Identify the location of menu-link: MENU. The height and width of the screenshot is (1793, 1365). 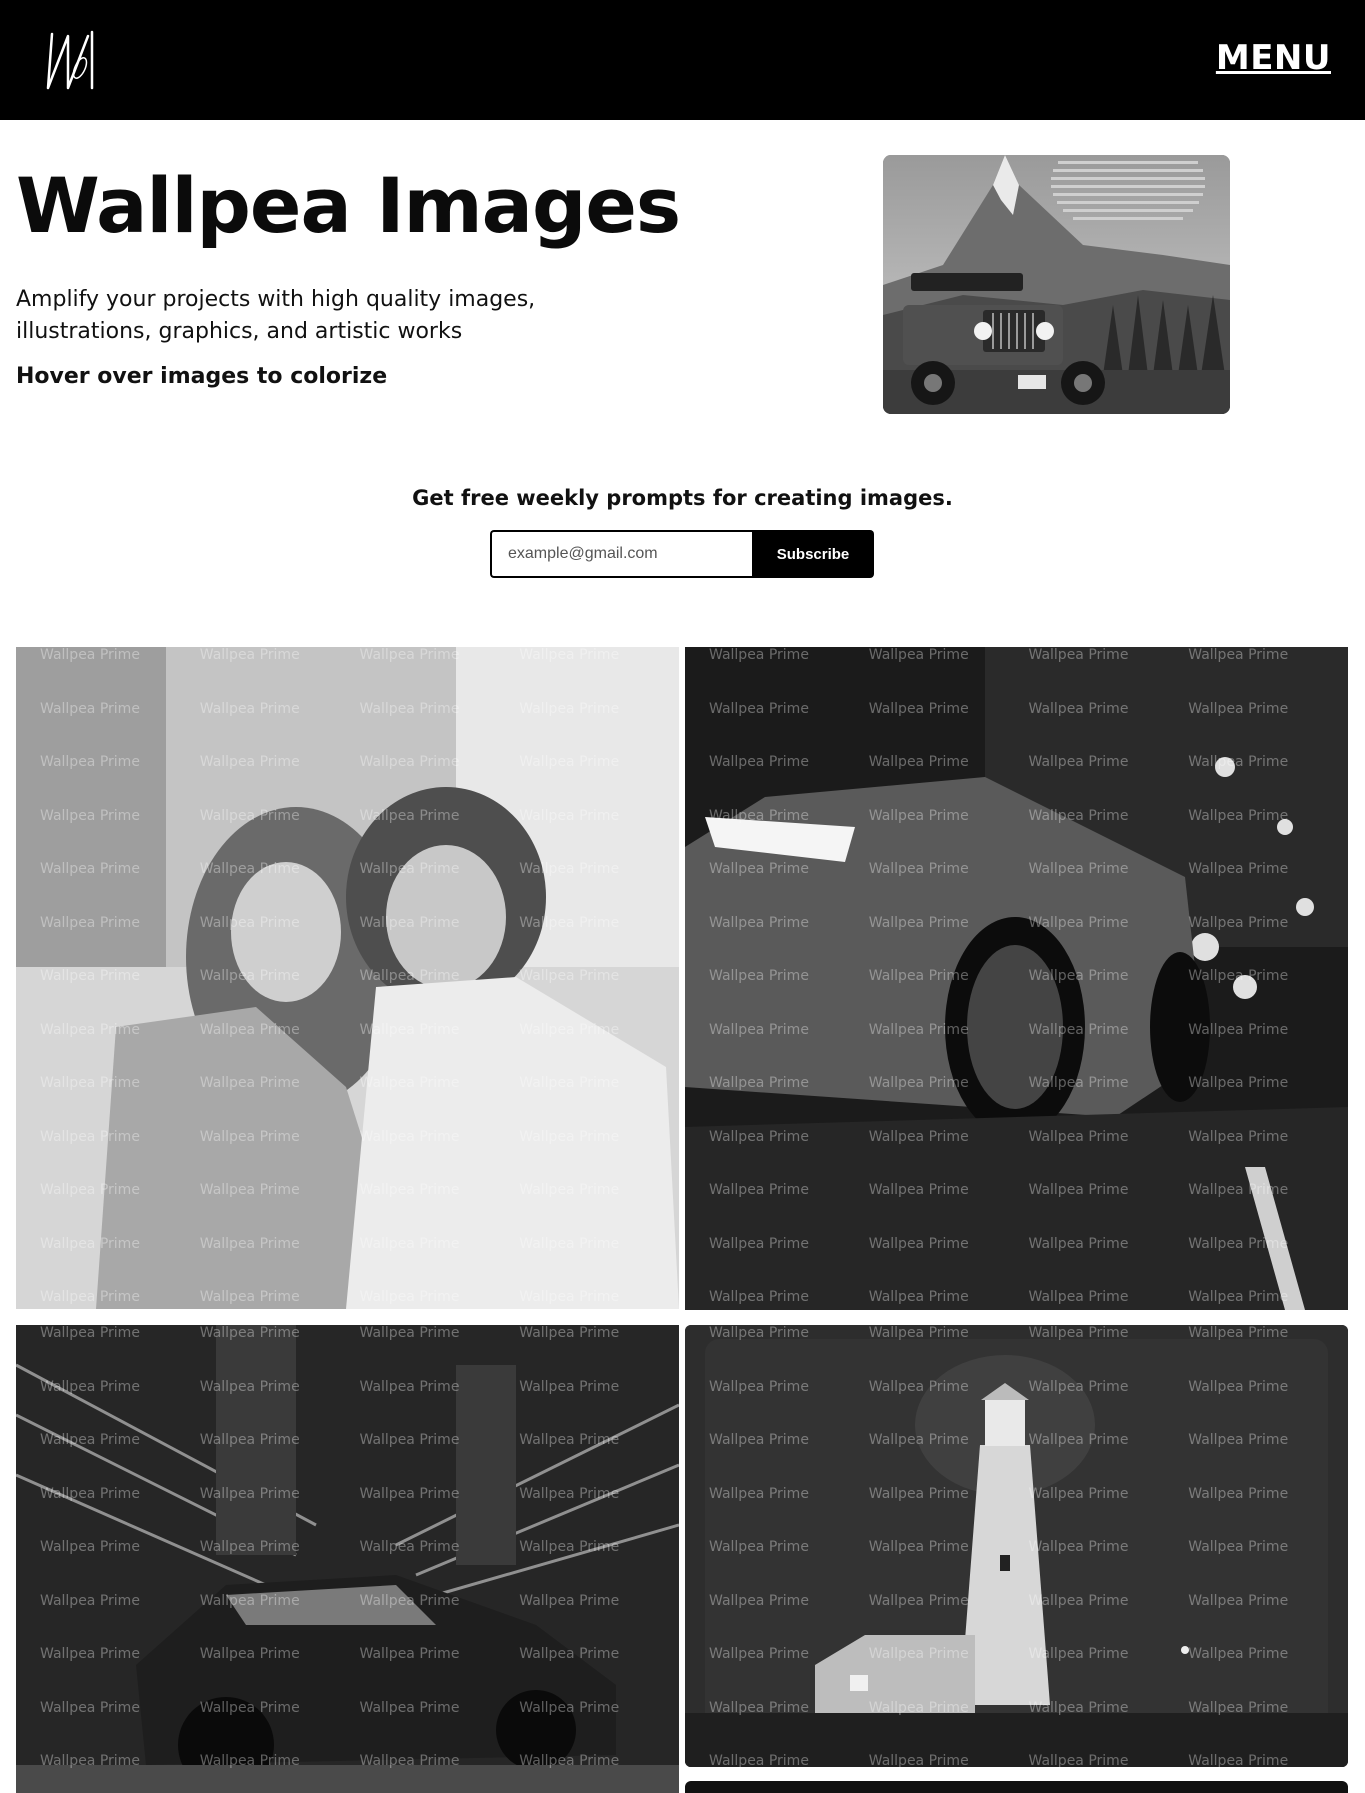
(1273, 58).